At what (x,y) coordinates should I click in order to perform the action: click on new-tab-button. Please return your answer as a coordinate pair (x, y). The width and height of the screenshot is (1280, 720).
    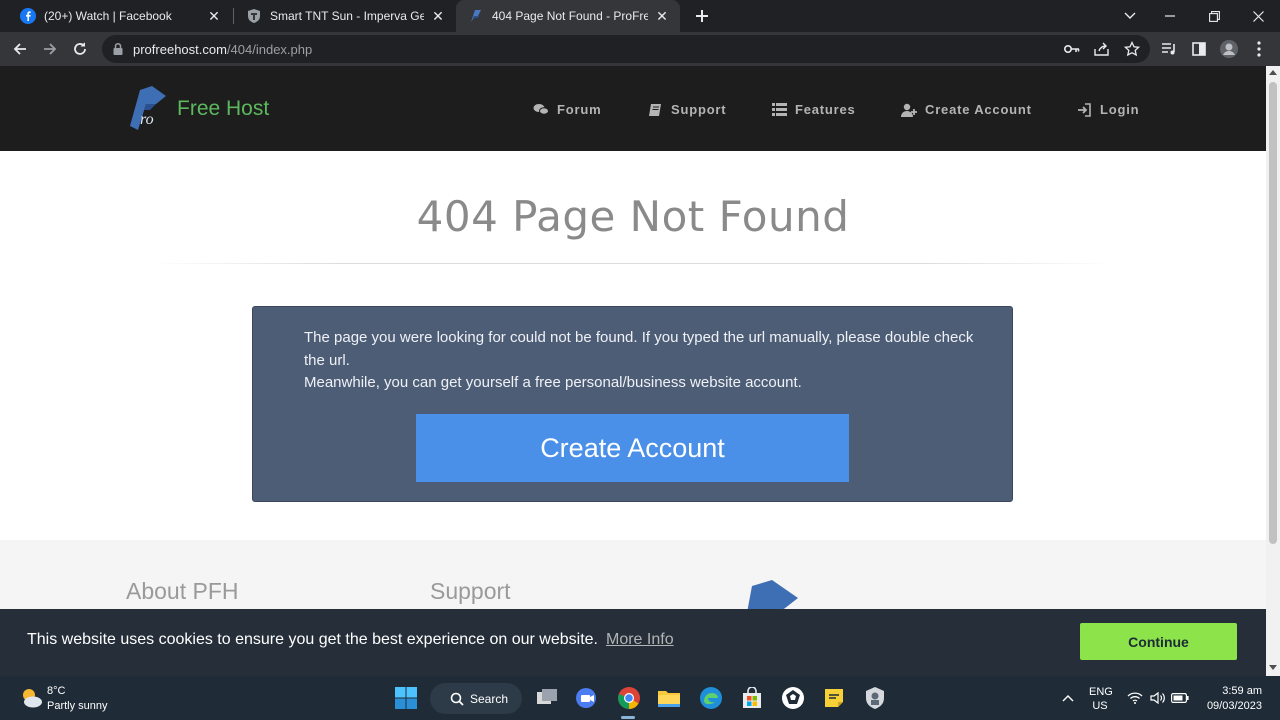
    Looking at the image, I should click on (702, 16).